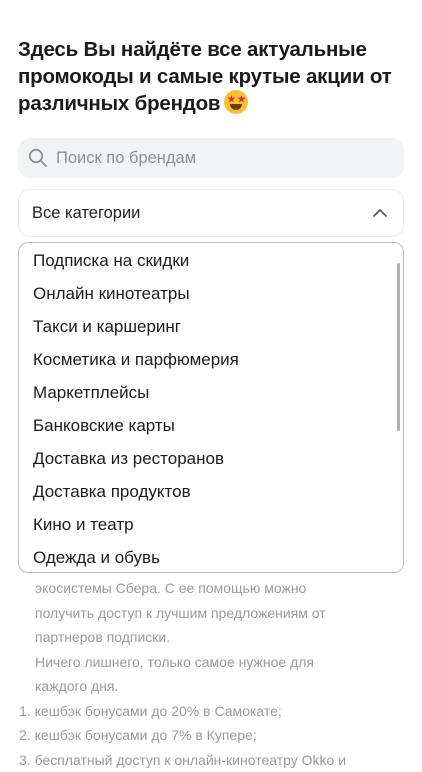 This screenshot has width=422, height=772. What do you see at coordinates (211, 524) in the screenshot?
I see `category-option: Кино и театр` at bounding box center [211, 524].